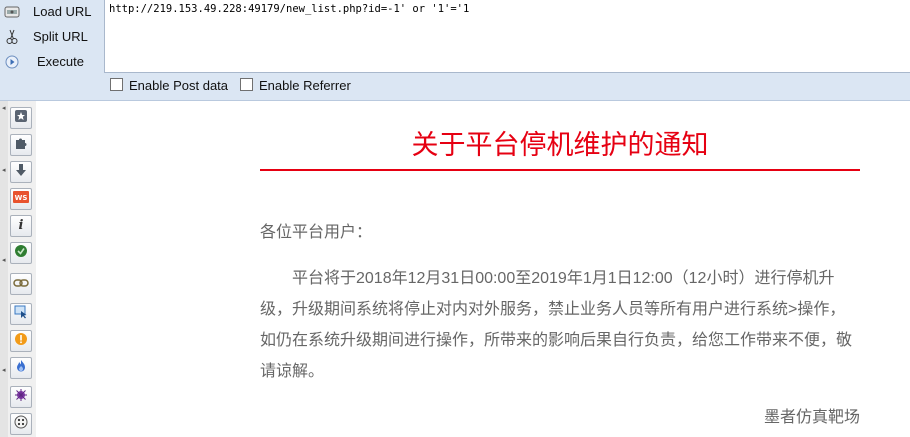 Image resolution: width=910 pixels, height=437 pixels. I want to click on download-arrow-icon, so click(21, 172).